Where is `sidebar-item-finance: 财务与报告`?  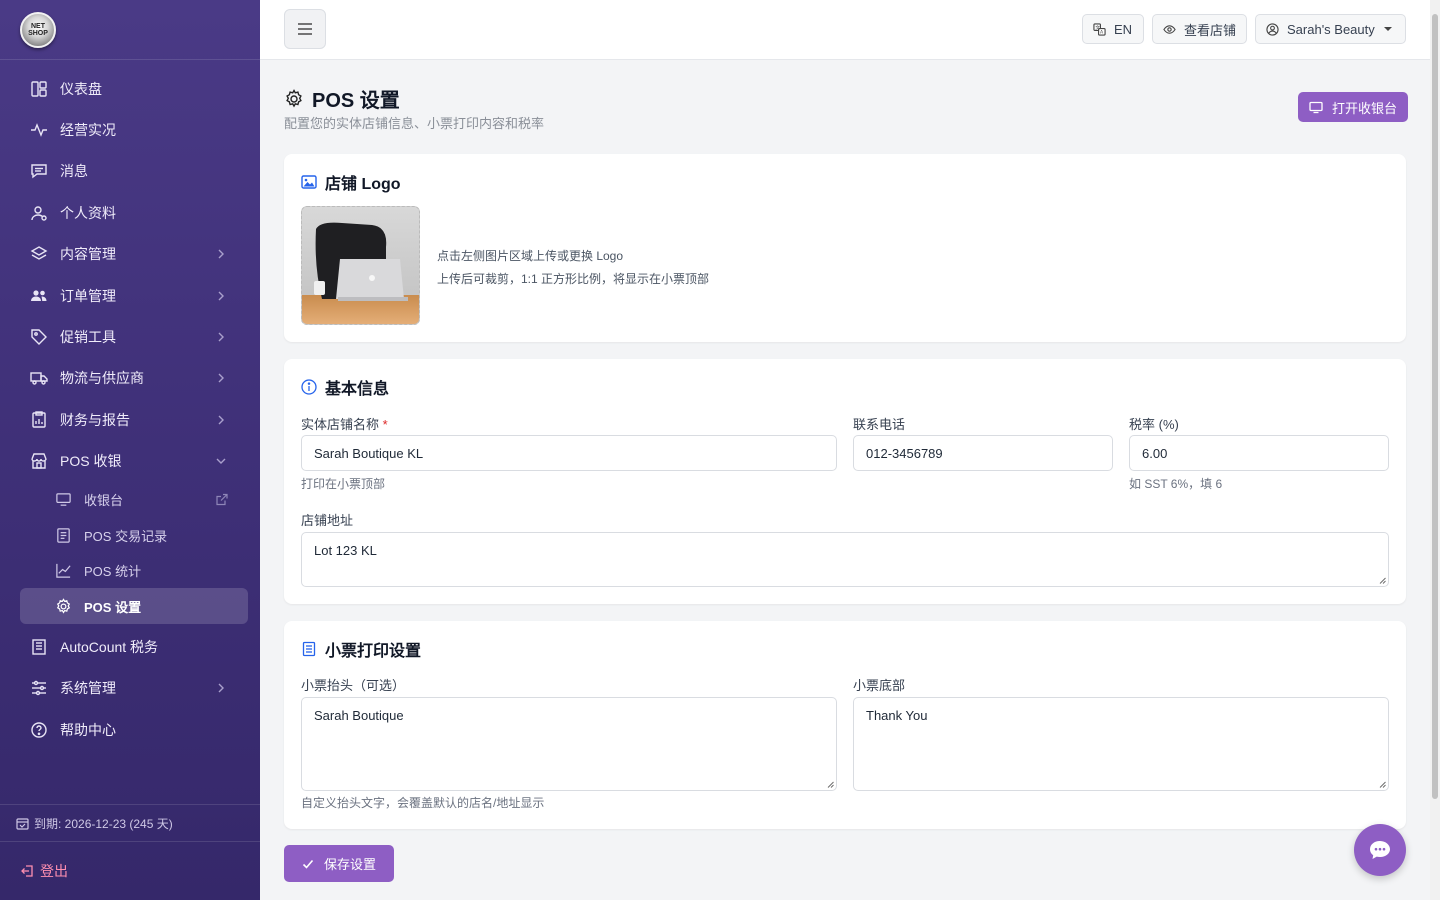 sidebar-item-finance: 财务与报告 is located at coordinates (130, 419).